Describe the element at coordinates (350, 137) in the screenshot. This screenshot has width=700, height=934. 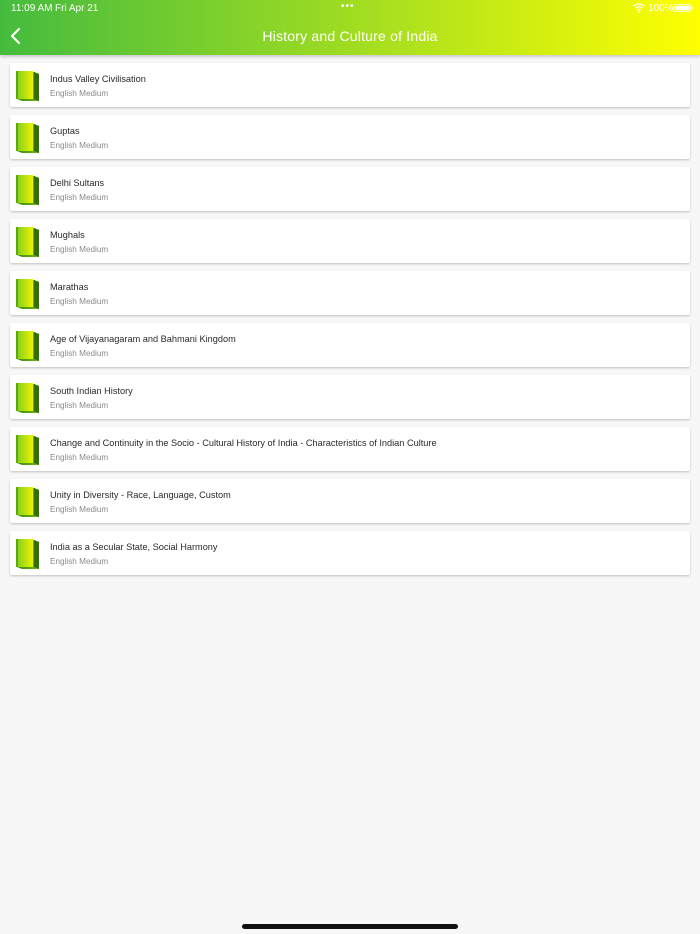
I see `list-item: Guptas English Medium` at that location.